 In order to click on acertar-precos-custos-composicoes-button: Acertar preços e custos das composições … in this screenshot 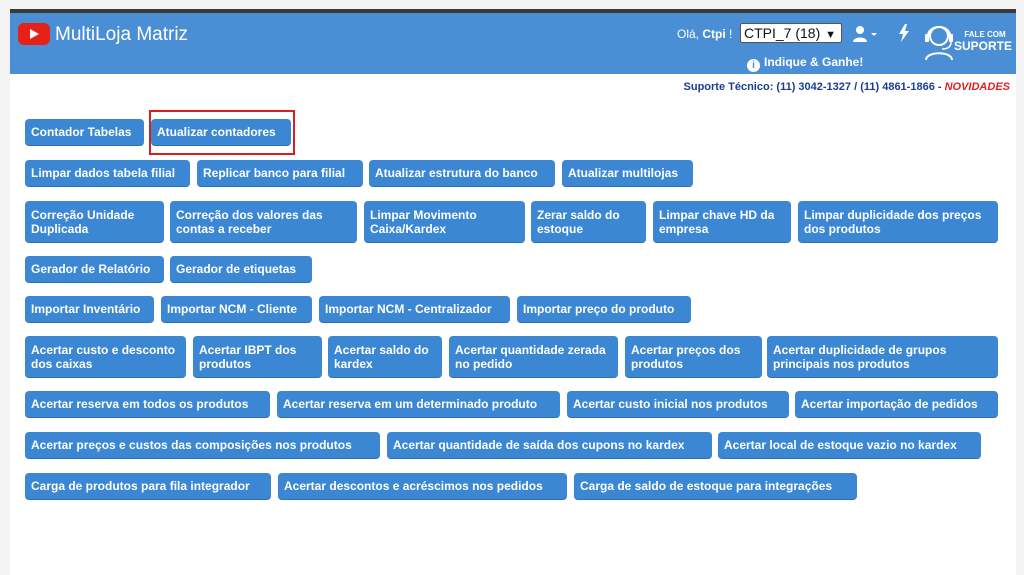, I will do `click(202, 445)`.